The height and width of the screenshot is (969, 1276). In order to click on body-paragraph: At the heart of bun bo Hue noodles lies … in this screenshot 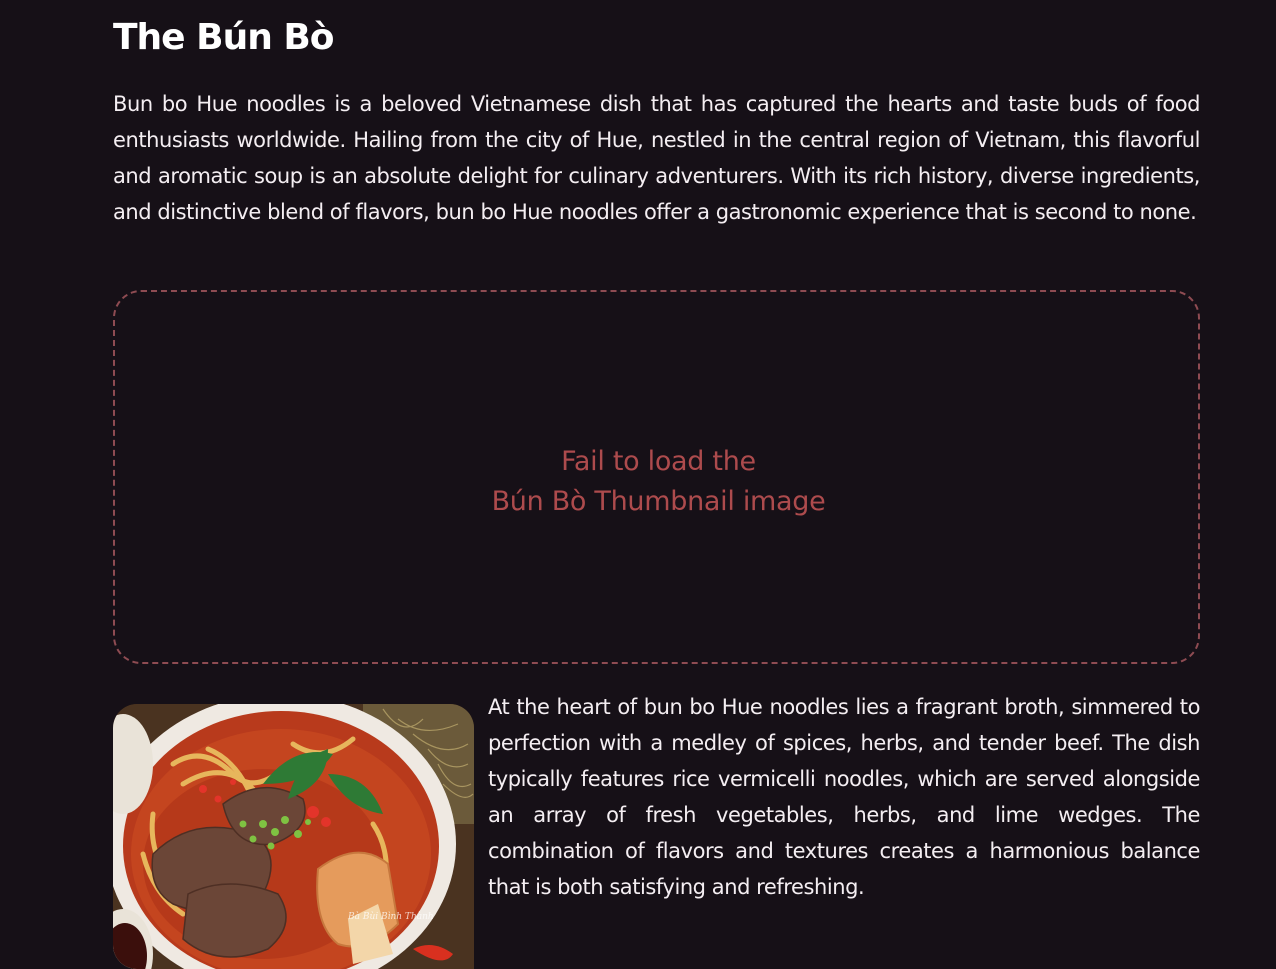, I will do `click(844, 797)`.